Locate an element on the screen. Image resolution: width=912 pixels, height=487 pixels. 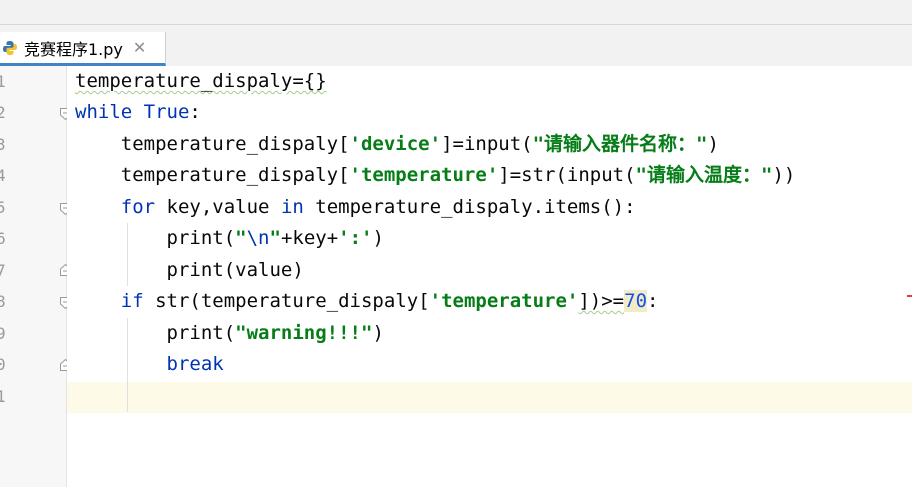
number-literal: 70 is located at coordinates (636, 301).